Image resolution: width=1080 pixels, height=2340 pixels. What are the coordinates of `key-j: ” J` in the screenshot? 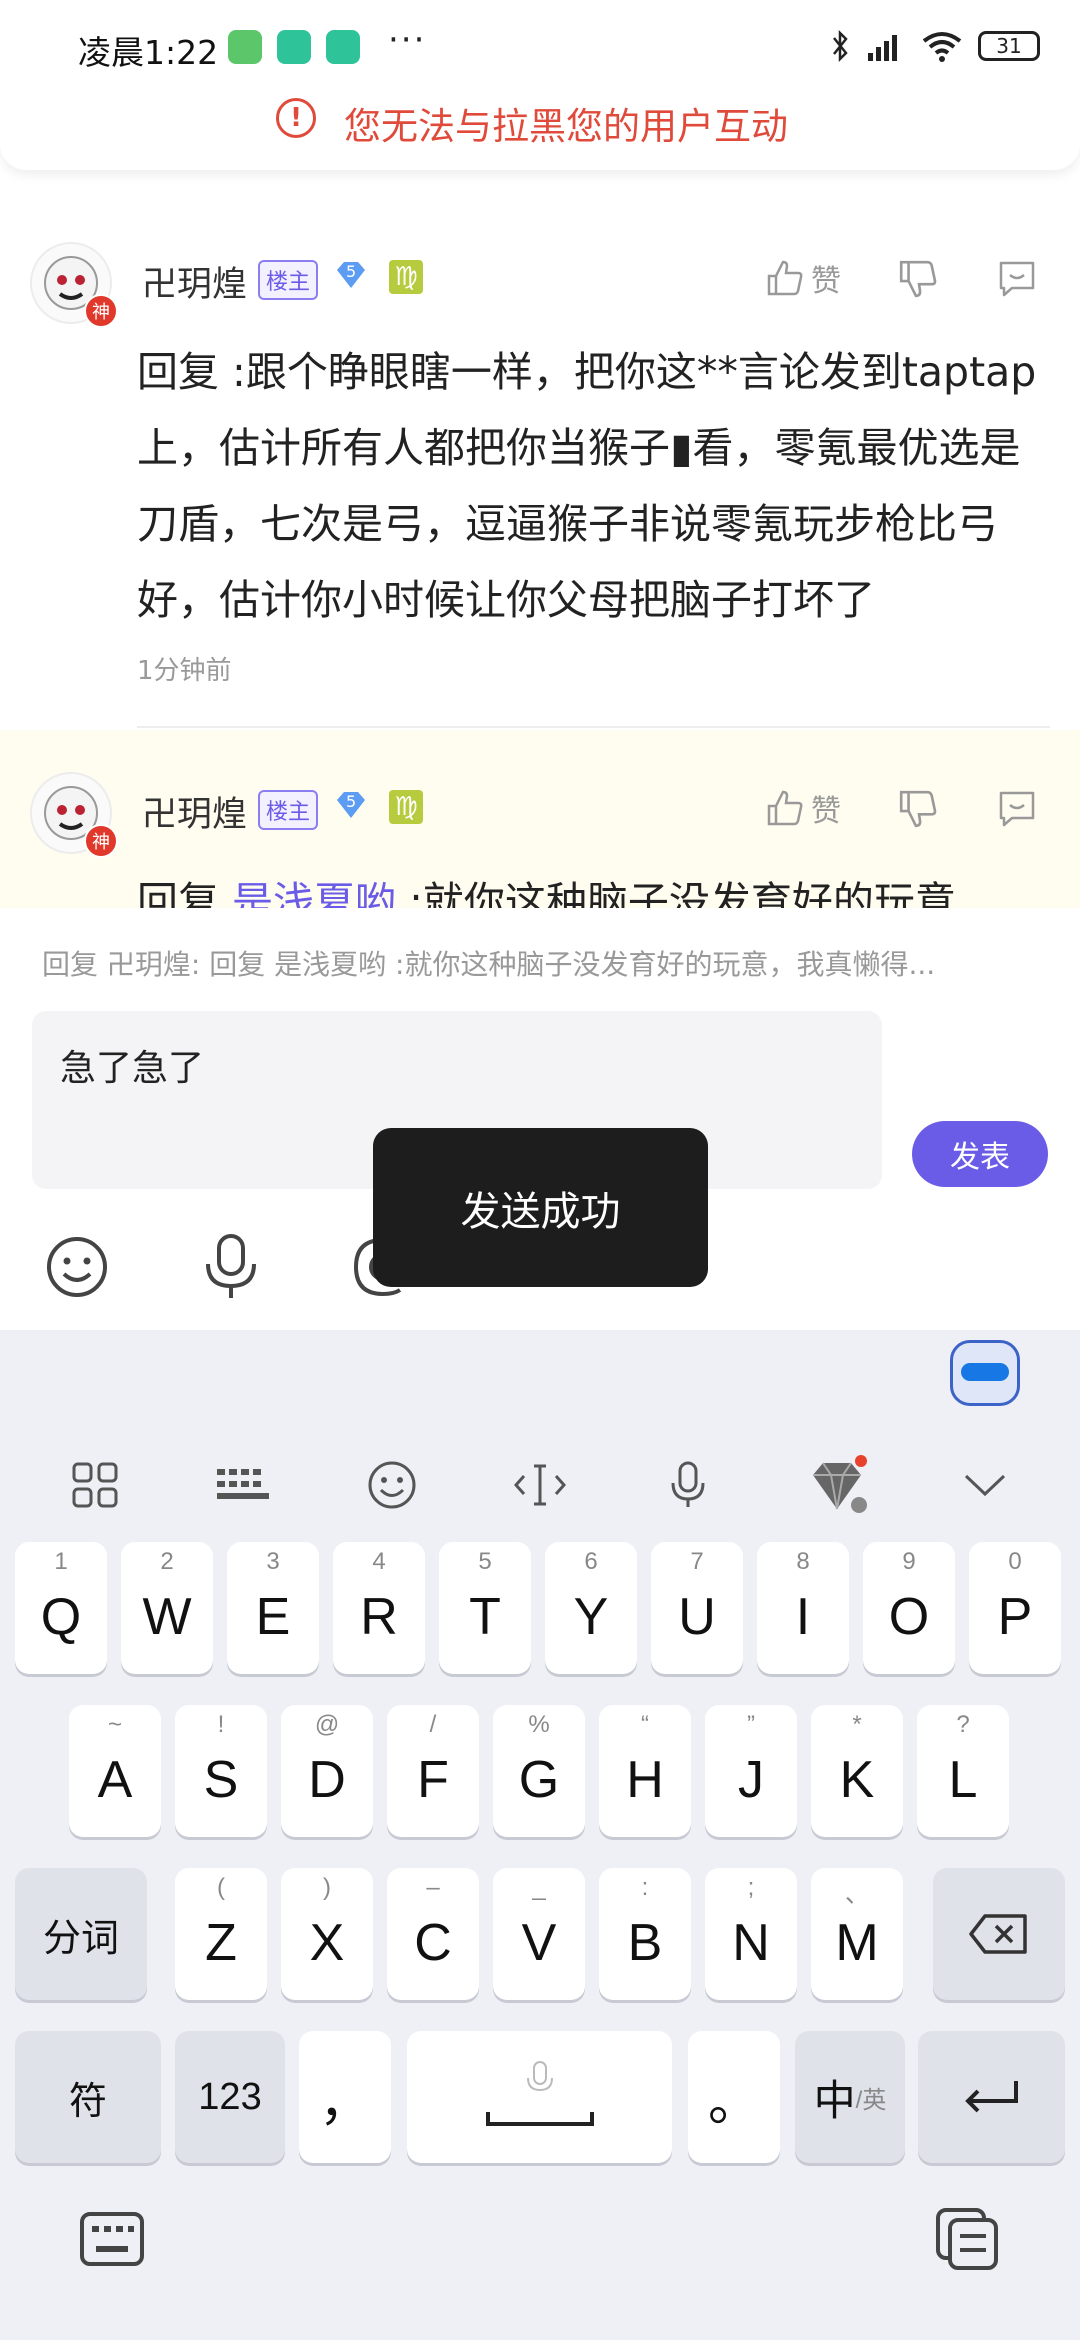 It's located at (751, 1771).